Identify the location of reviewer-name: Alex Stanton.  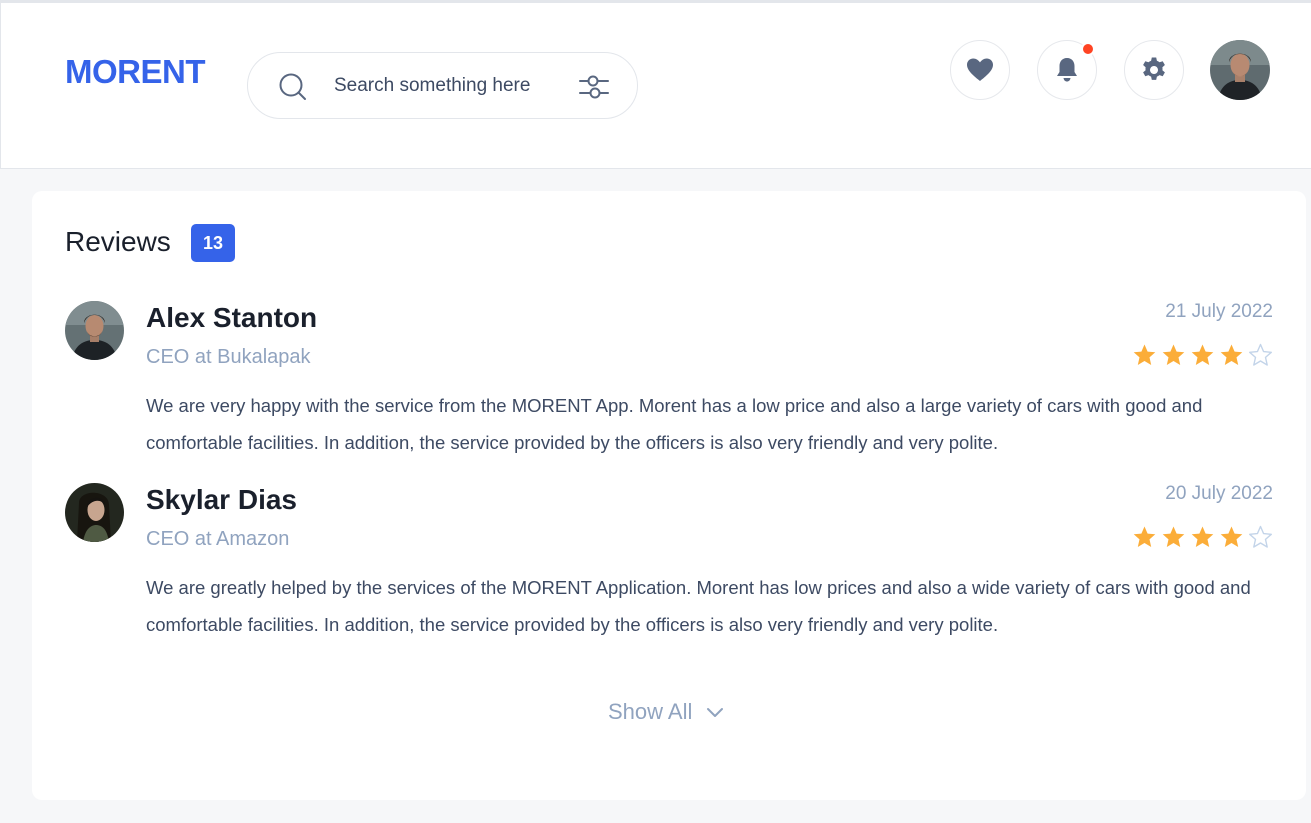
(232, 317).